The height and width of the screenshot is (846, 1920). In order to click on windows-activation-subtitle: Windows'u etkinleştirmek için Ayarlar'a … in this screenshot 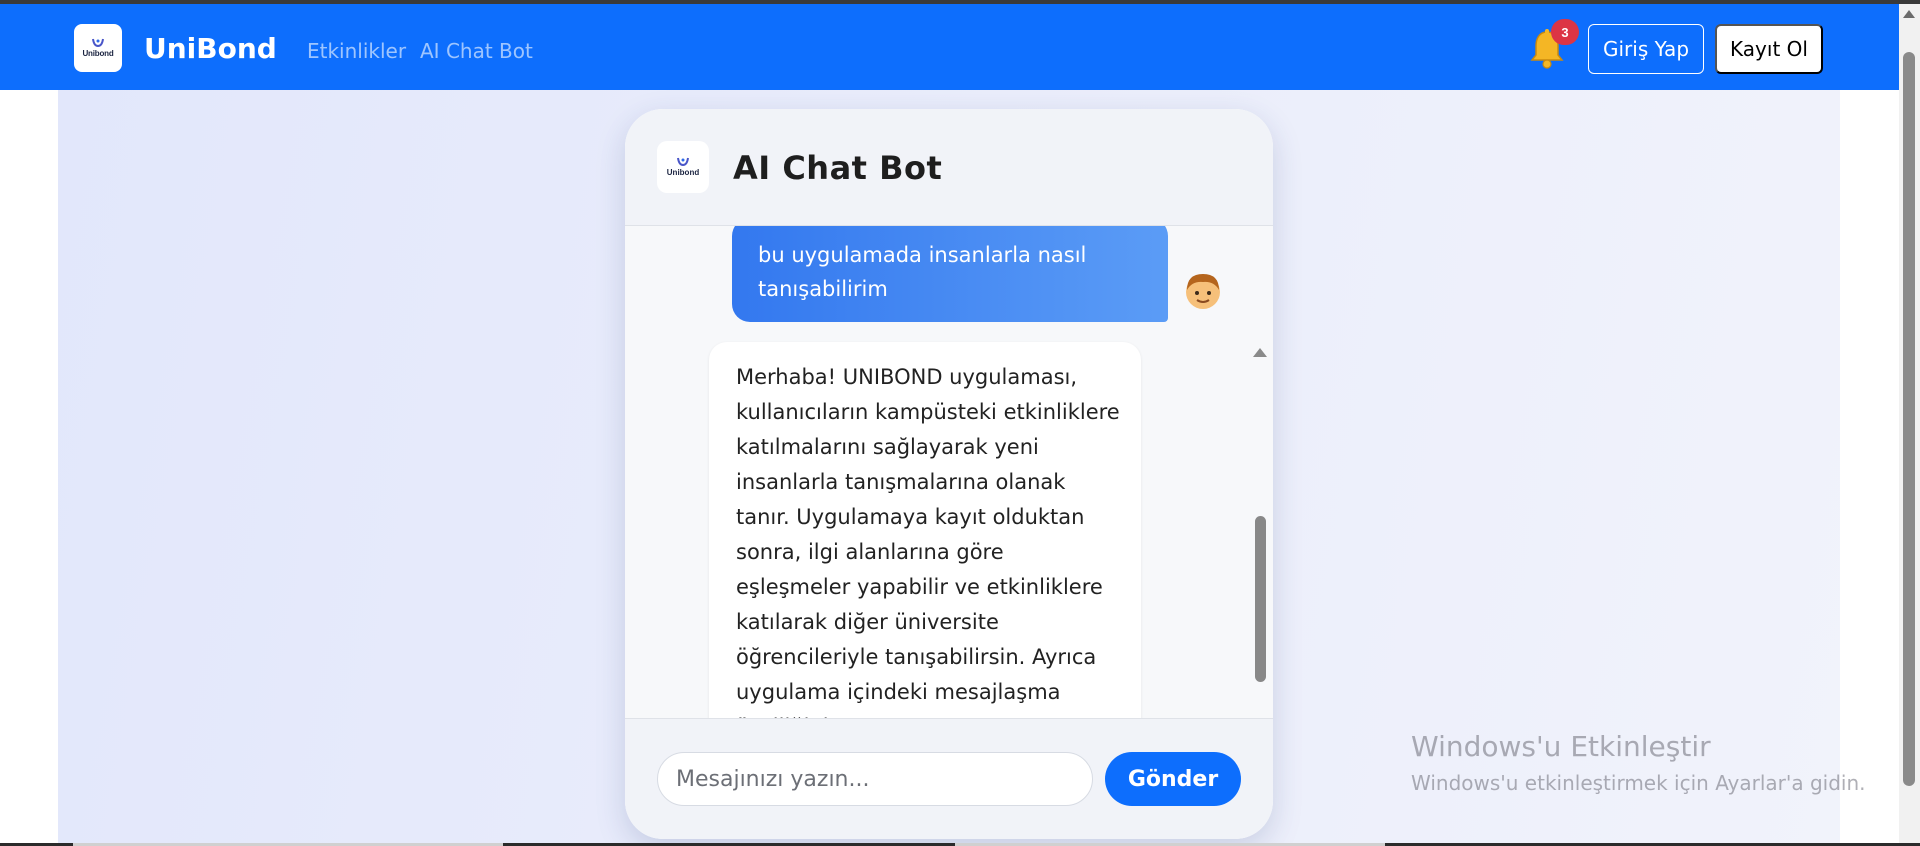, I will do `click(1638, 783)`.